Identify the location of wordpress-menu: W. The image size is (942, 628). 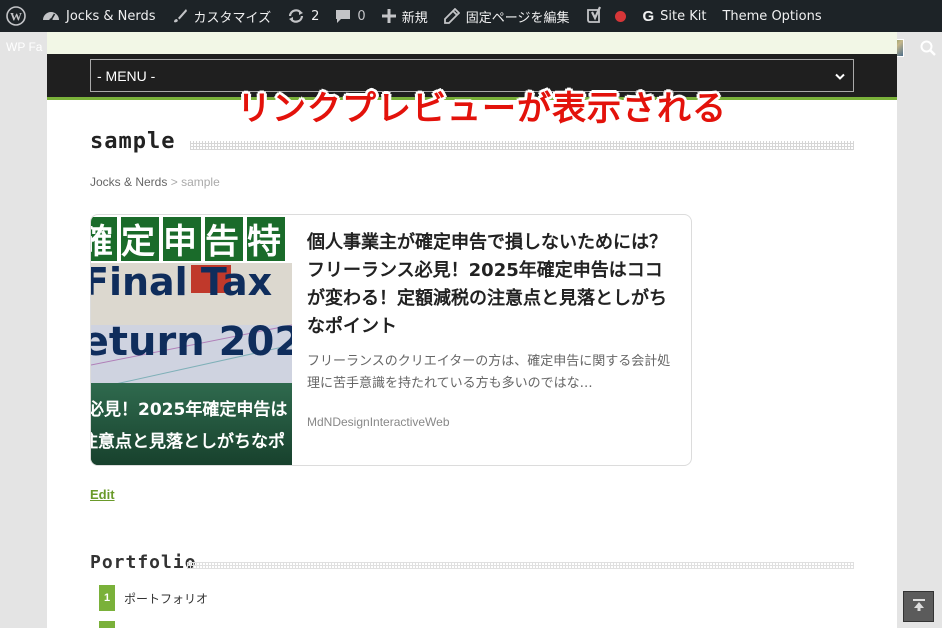
(17, 16).